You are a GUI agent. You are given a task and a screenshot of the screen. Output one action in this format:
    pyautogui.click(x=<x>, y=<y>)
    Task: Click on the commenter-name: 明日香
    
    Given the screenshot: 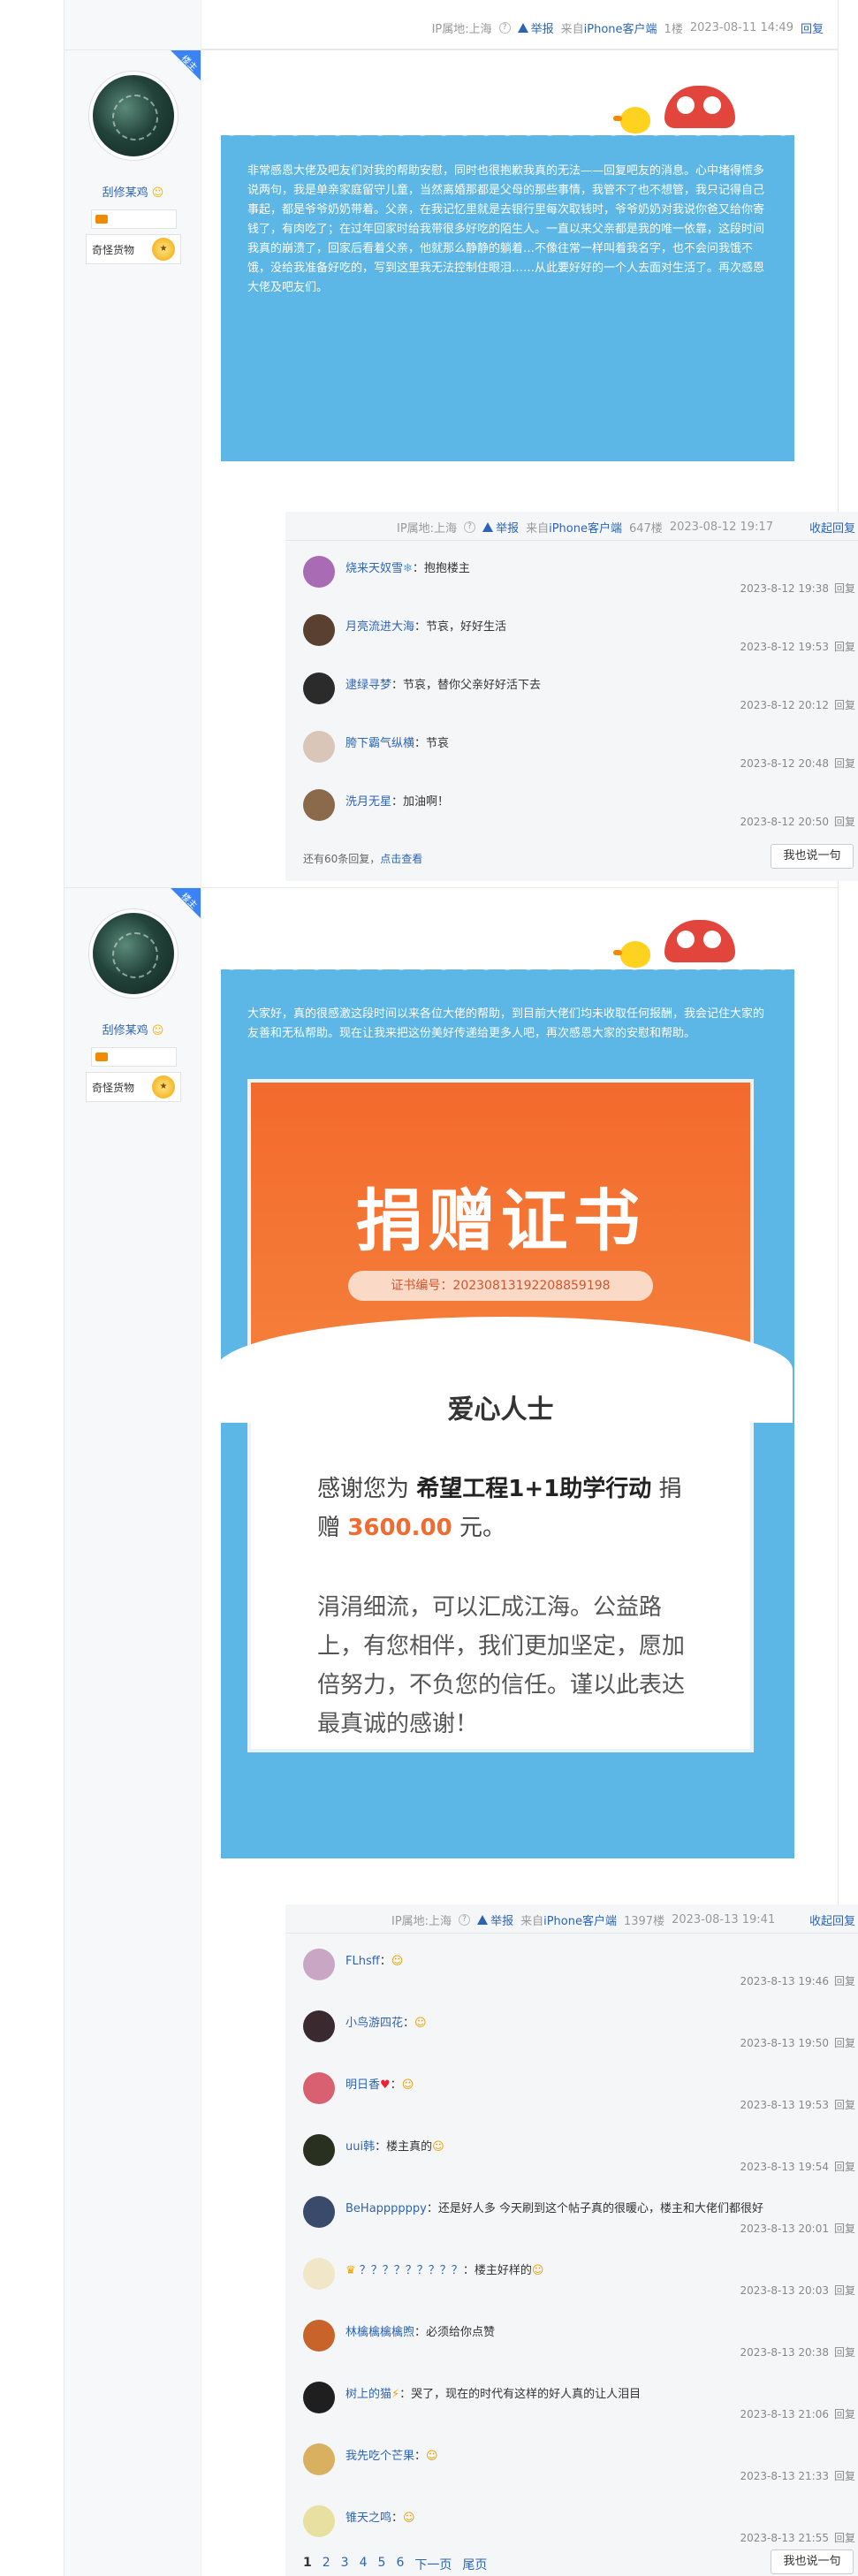 What is the action you would take?
    pyautogui.click(x=363, y=2085)
    